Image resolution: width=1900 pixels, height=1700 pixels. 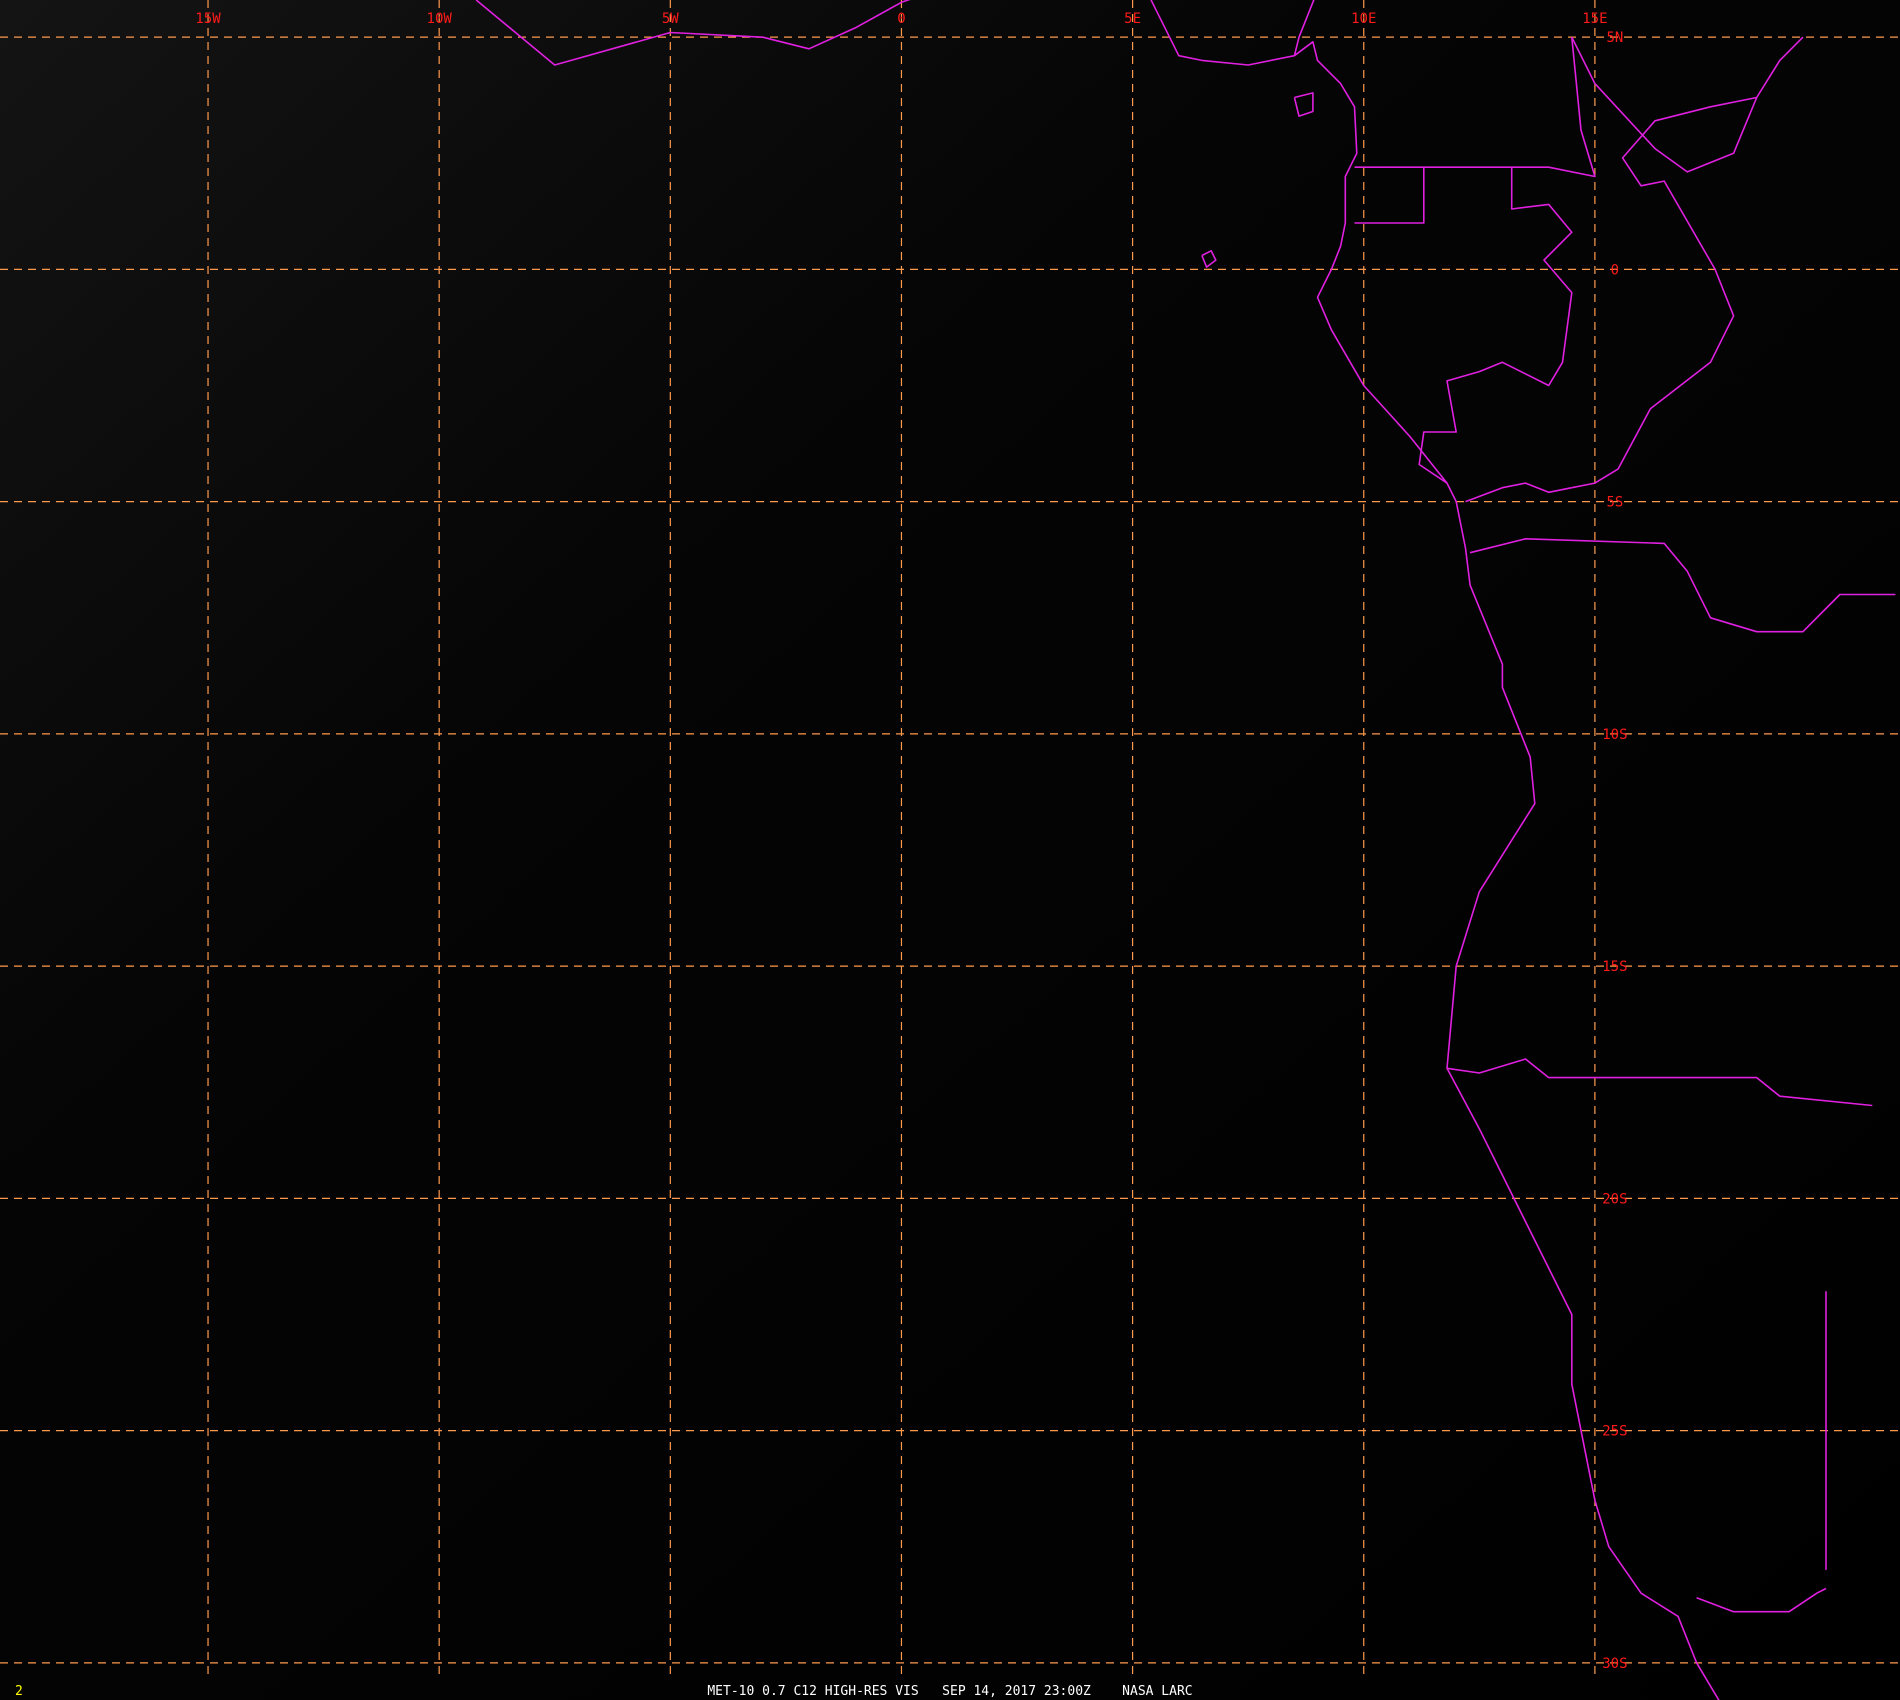 What do you see at coordinates (670, 19) in the screenshot?
I see `longitude-label: 5W` at bounding box center [670, 19].